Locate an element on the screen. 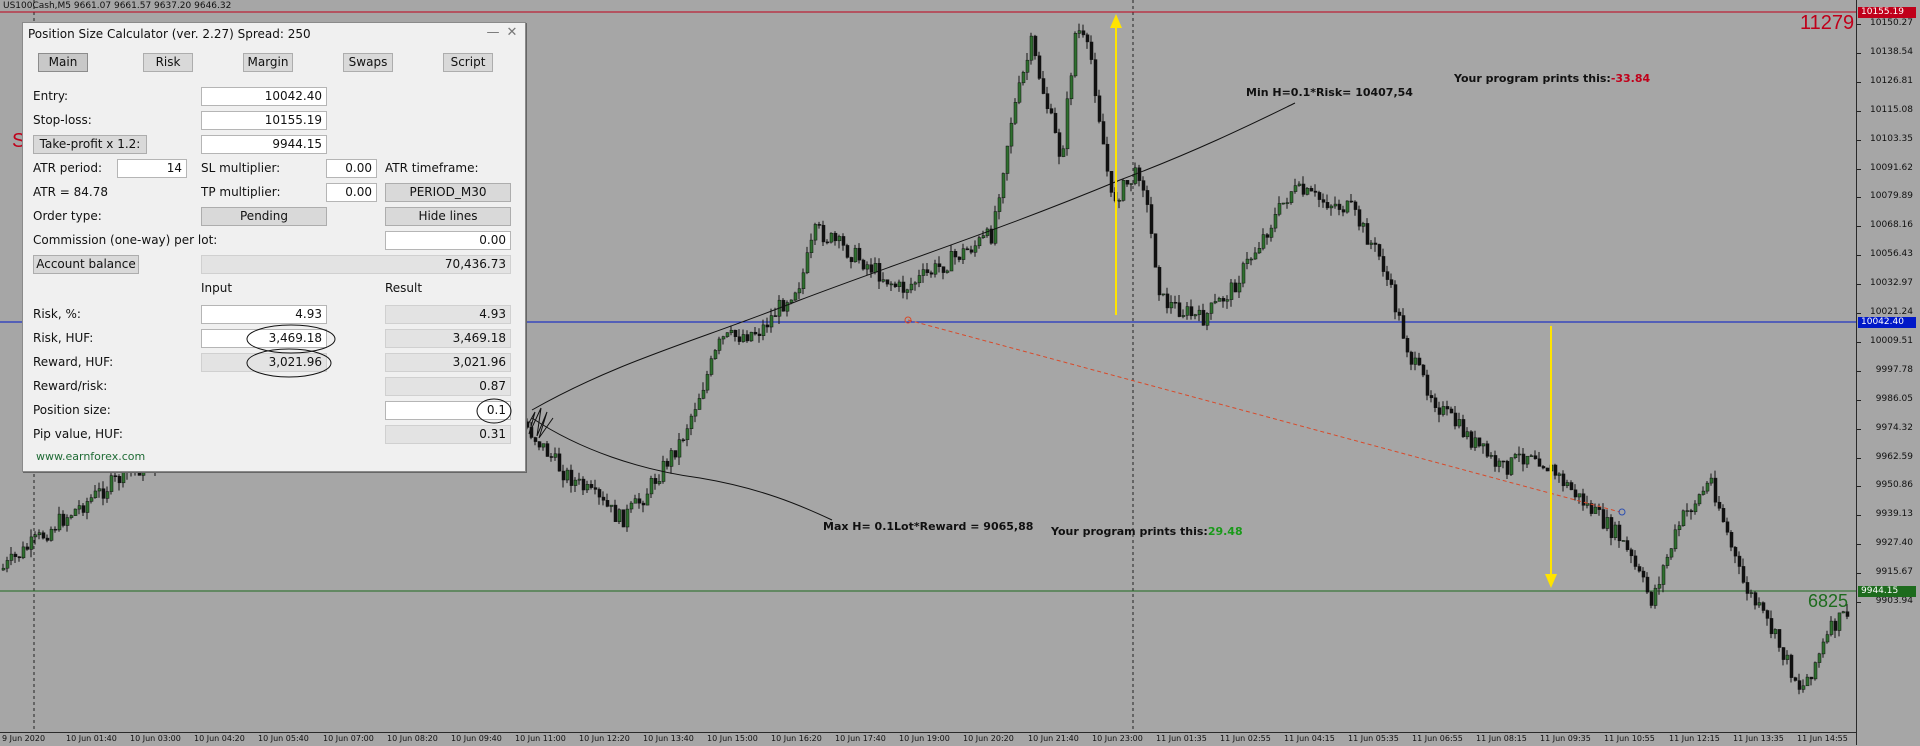 This screenshot has height=746, width=1920. atr-period-input: 14 is located at coordinates (152, 168).